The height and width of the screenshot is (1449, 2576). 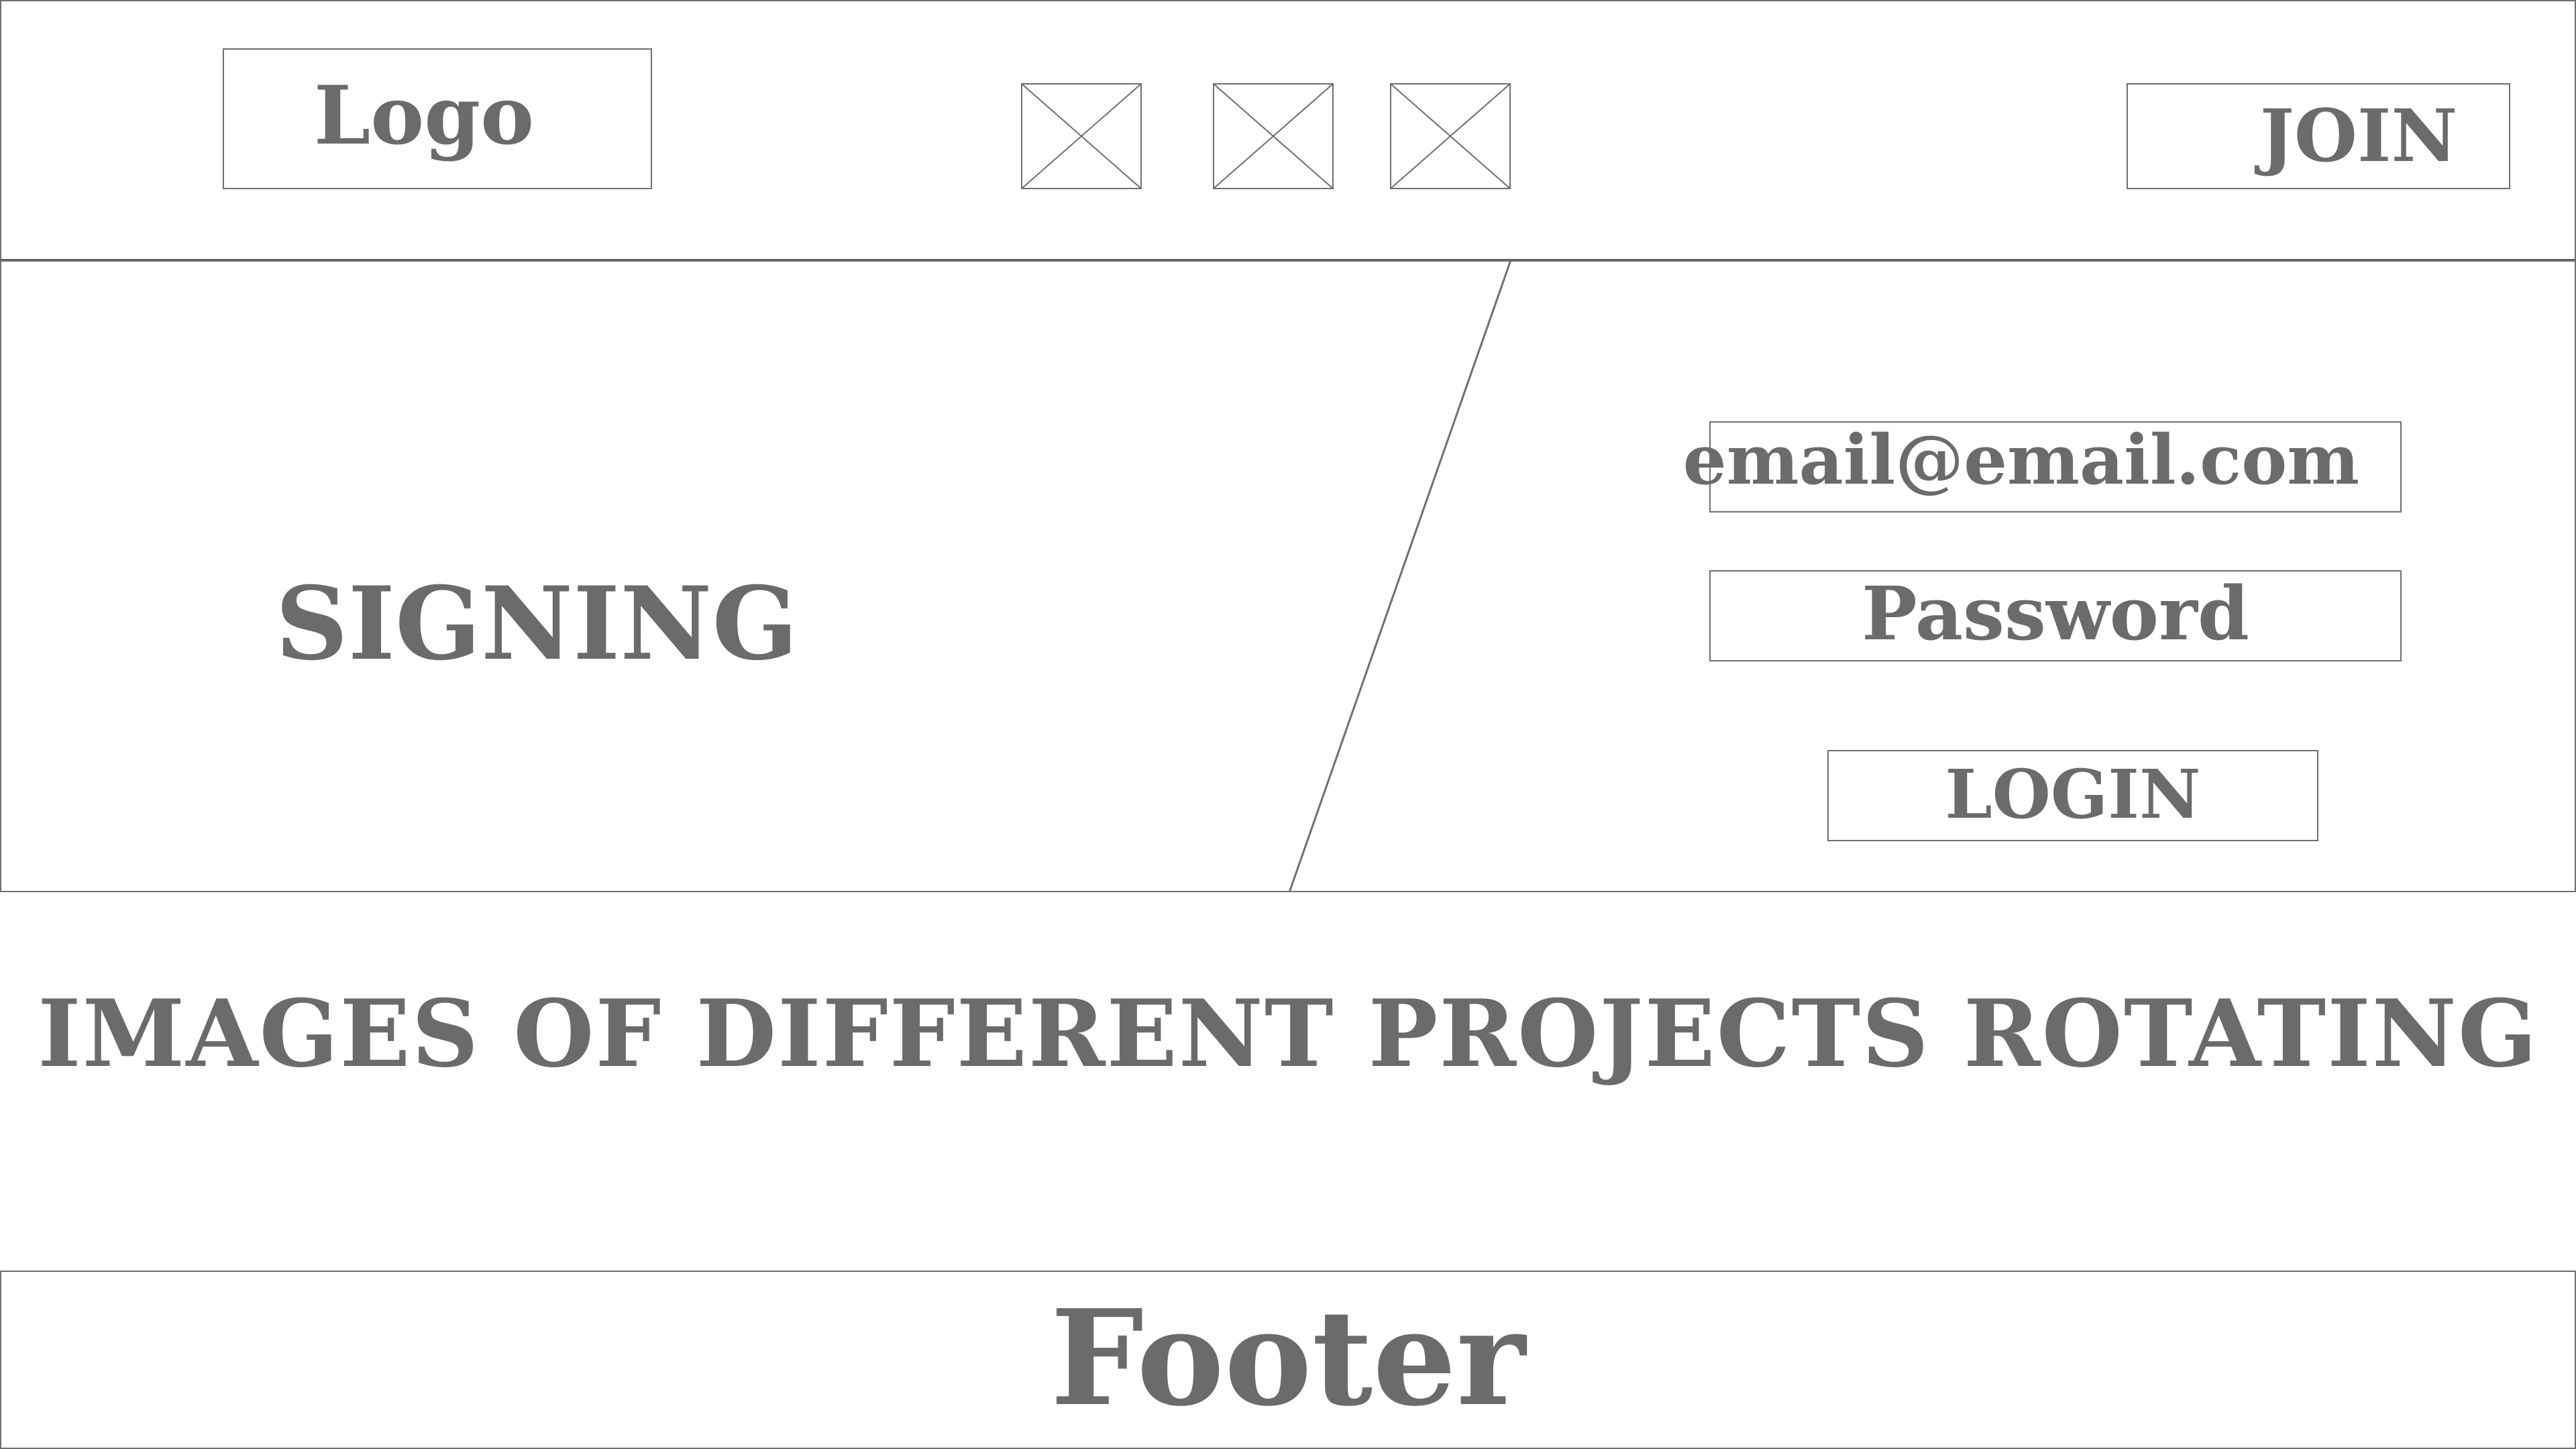 I want to click on password-field-value: Password, so click(x=2055, y=613).